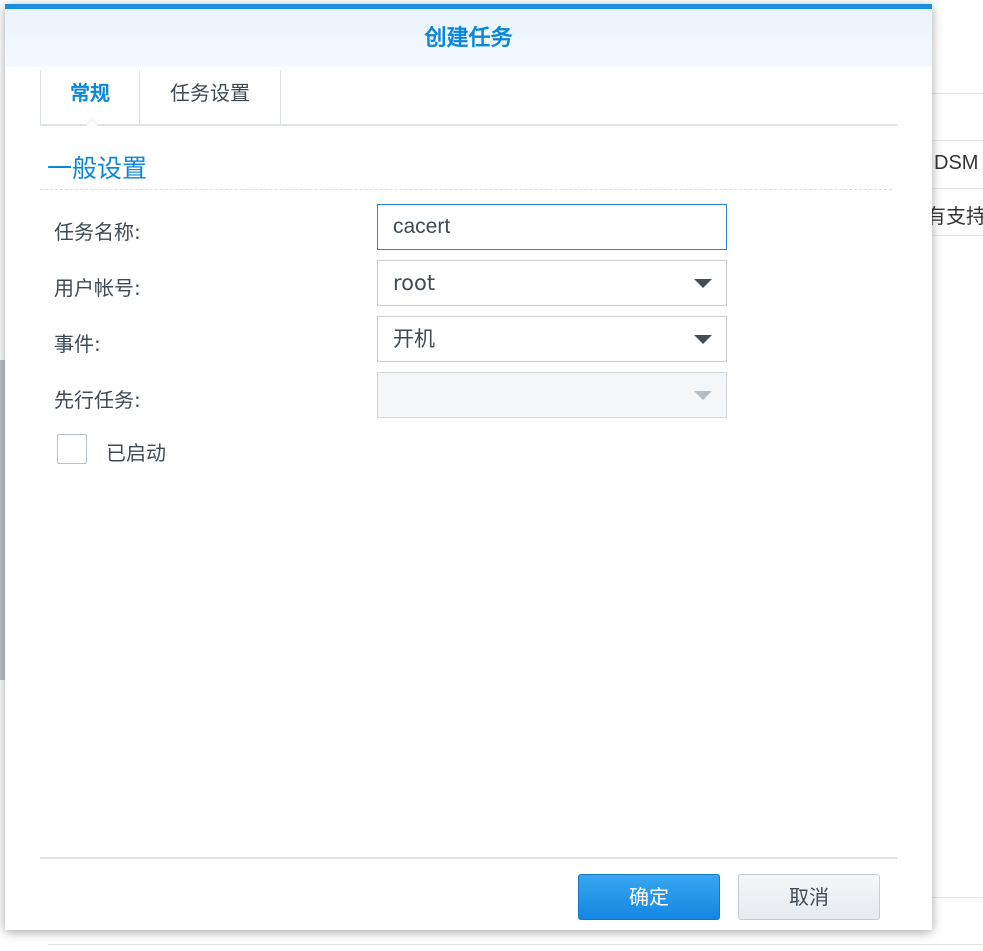  What do you see at coordinates (466, 189) in the screenshot?
I see `section-divider` at bounding box center [466, 189].